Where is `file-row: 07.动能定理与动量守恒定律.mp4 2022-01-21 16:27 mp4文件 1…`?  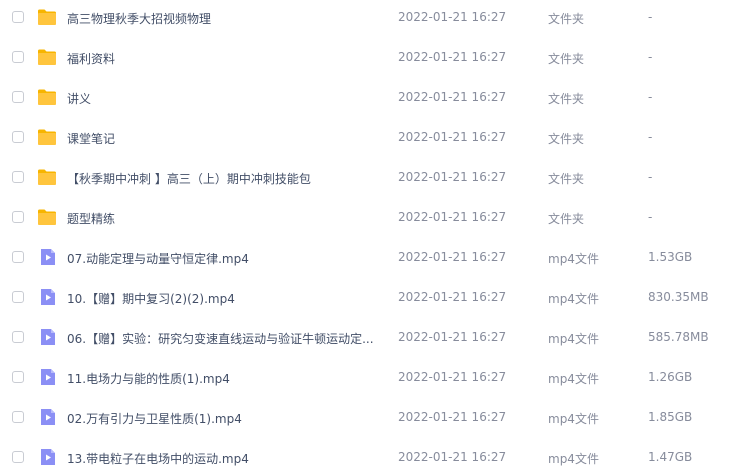
file-row: 07.动能定理与动量守恒定律.mp4 2022-01-21 16:27 mp4文件 1… is located at coordinates (364, 257).